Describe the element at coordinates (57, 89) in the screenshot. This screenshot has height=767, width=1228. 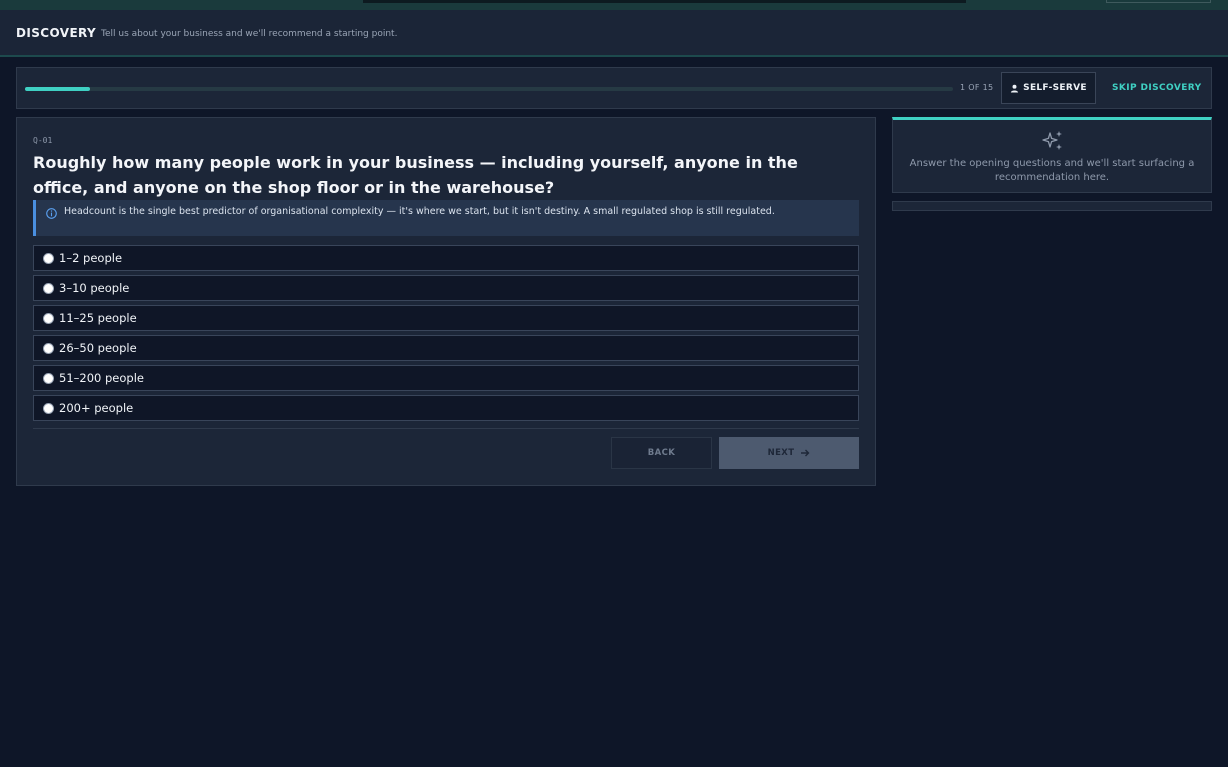
I see `progress-fill` at that location.